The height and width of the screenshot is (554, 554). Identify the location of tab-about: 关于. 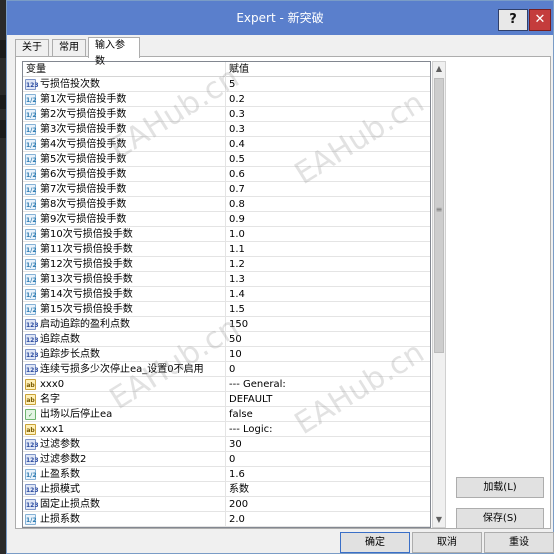
(32, 48).